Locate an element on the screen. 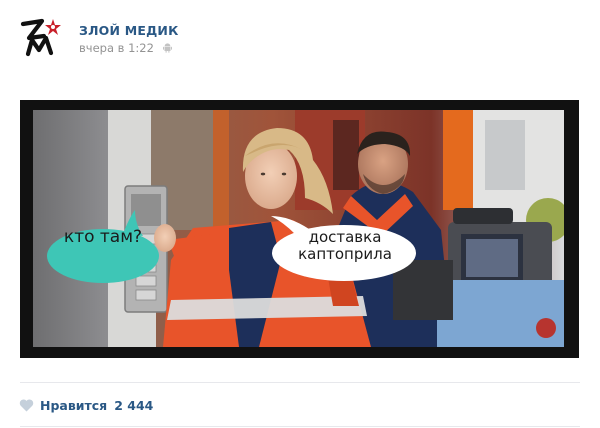 This screenshot has width=600, height=428. like-count: 2 444 is located at coordinates (134, 405).